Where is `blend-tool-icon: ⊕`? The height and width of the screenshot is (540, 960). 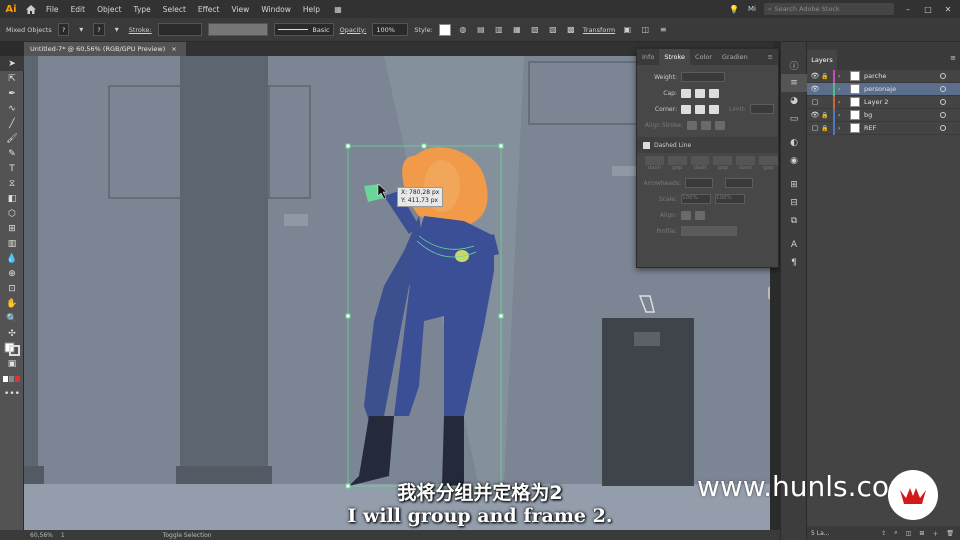 blend-tool-icon: ⊕ is located at coordinates (12, 273).